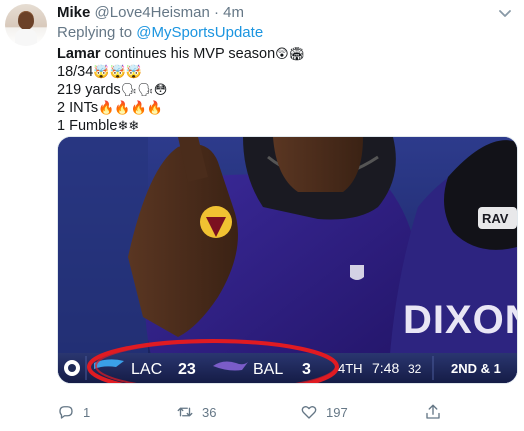 This screenshot has width=524, height=431. Describe the element at coordinates (495, 218) in the screenshot. I see `helmet-text: RAV` at that location.